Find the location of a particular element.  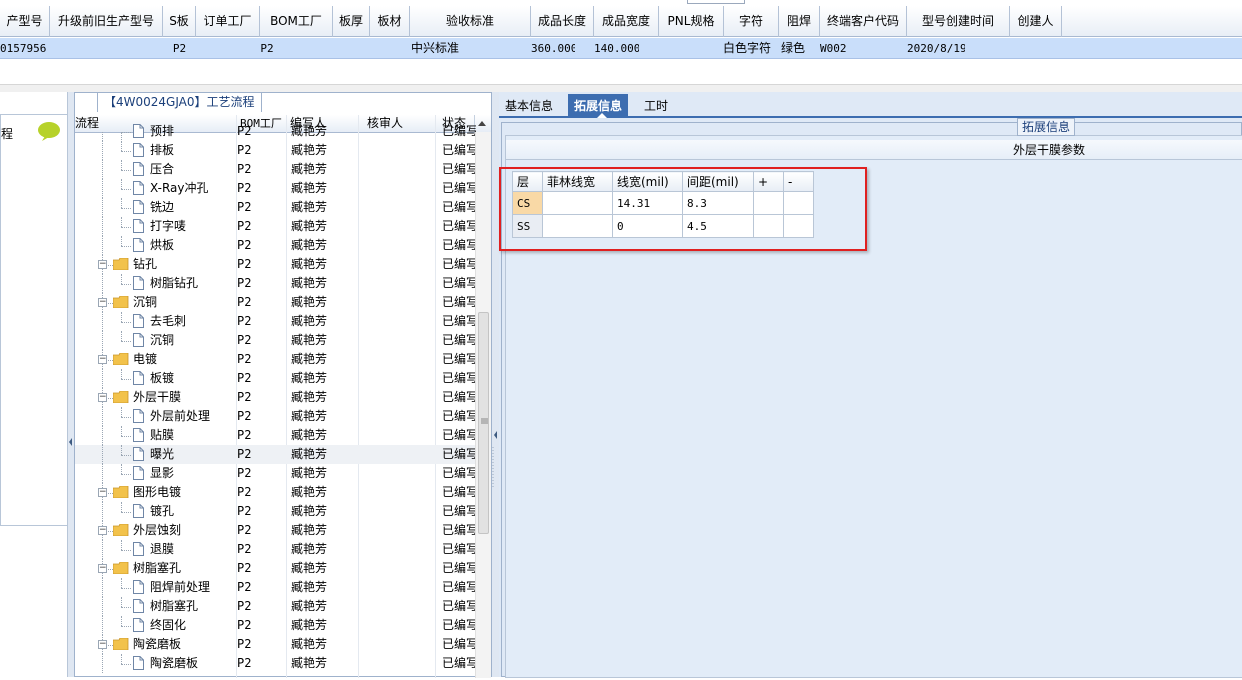

col-header-spacing: 间距(mil) is located at coordinates (718, 181).